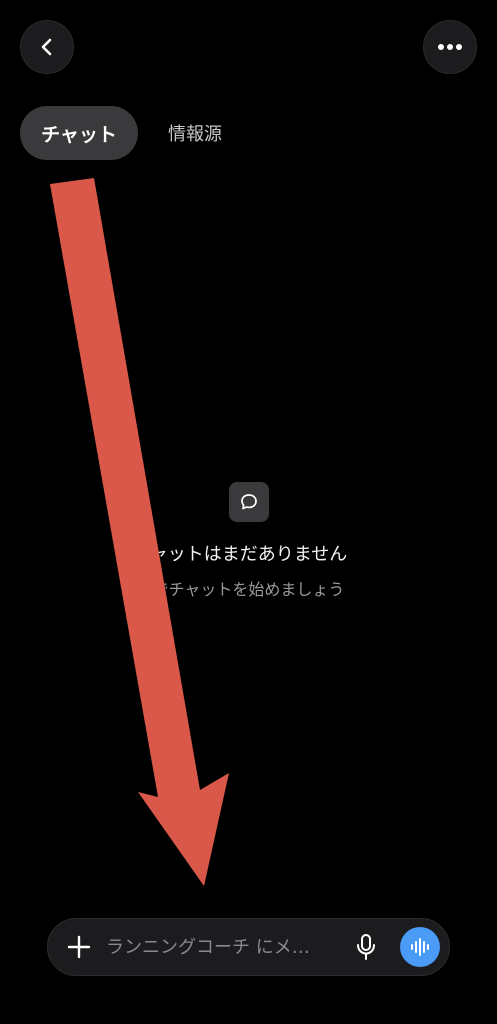 Image resolution: width=497 pixels, height=1024 pixels. I want to click on ellipsis-icon, so click(450, 47).